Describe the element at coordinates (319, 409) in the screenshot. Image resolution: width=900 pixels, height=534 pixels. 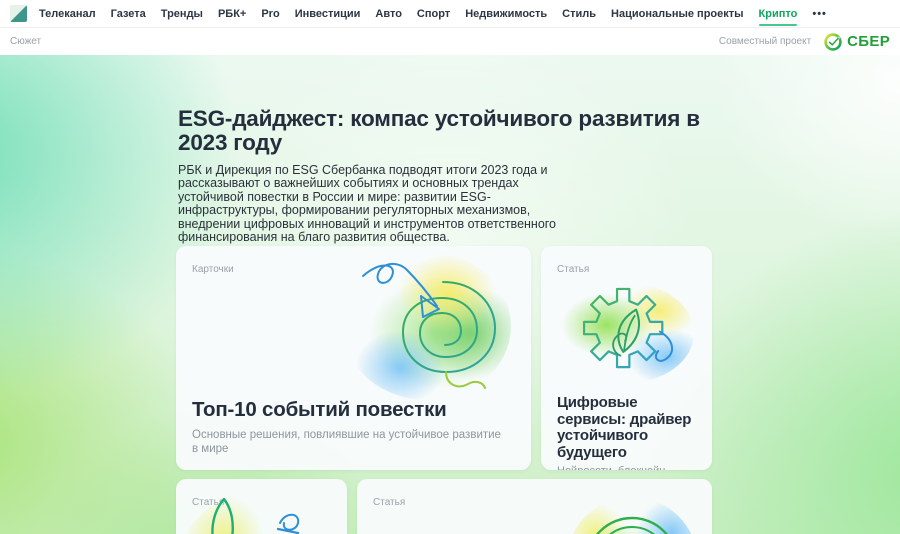
I see `card-title: Топ-10 событий повестки` at that location.